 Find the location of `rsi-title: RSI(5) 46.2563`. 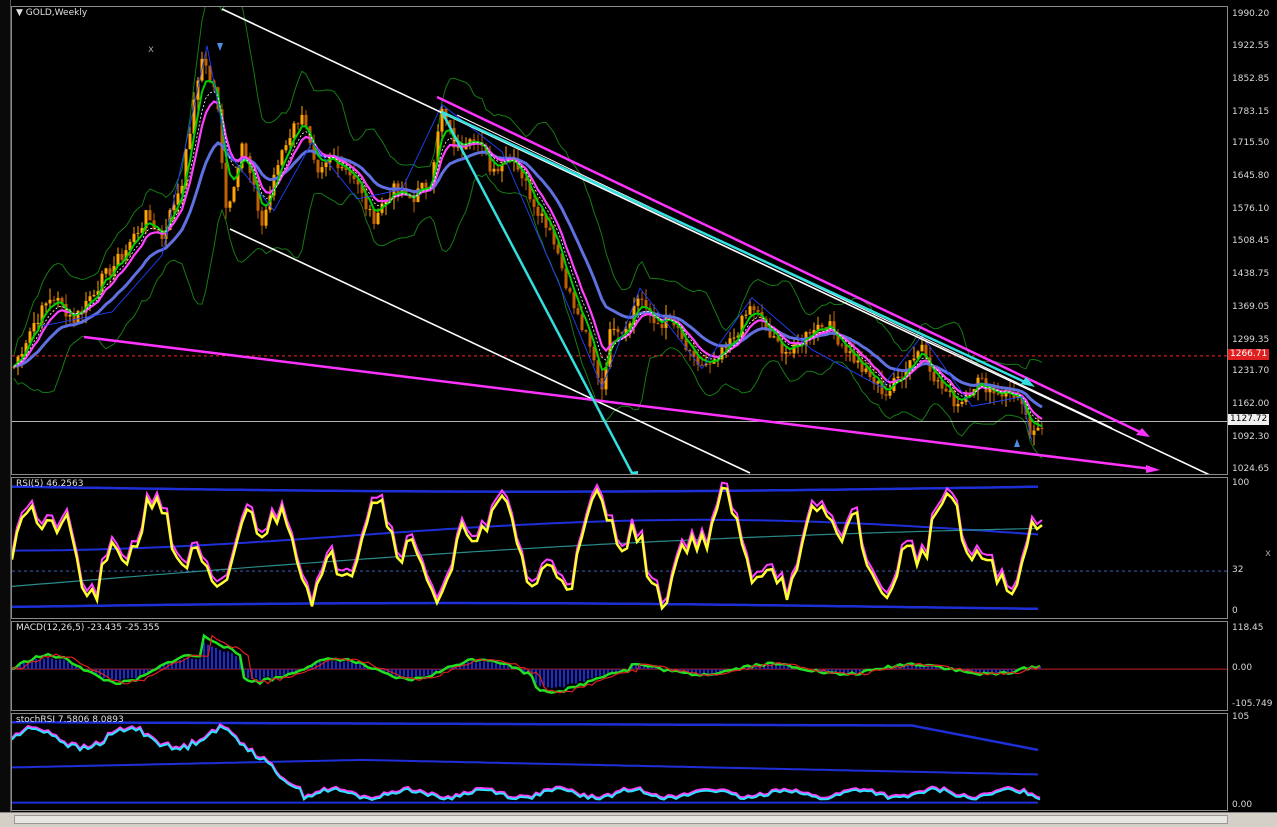

rsi-title: RSI(5) 46.2563 is located at coordinates (50, 484).